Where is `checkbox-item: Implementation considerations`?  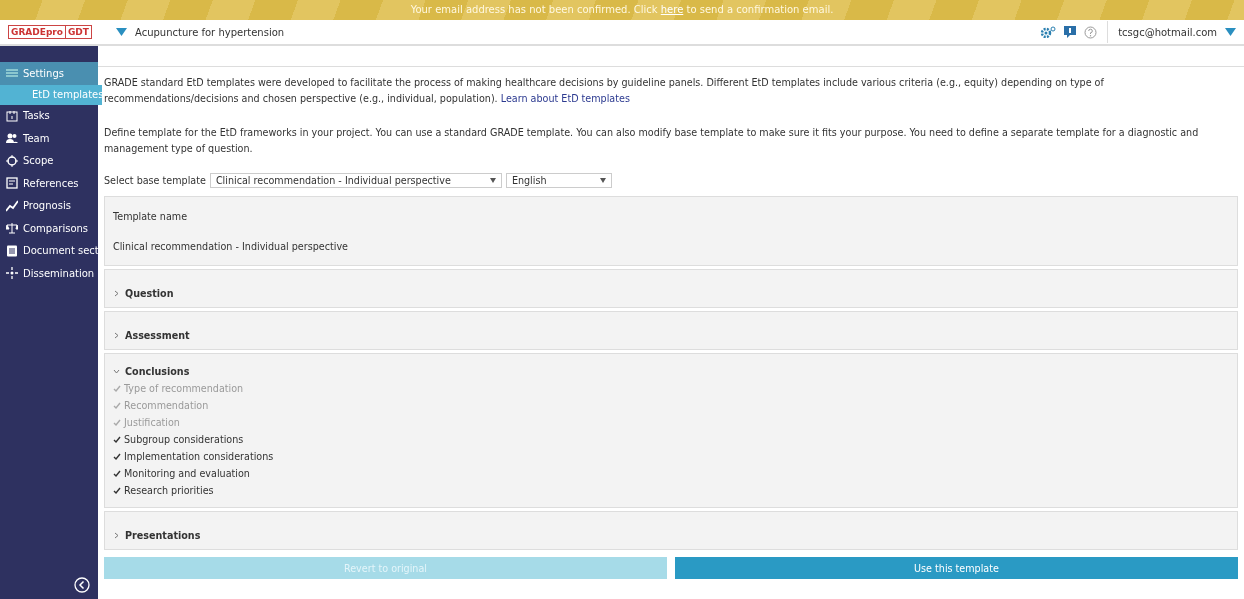 checkbox-item: Implementation considerations is located at coordinates (671, 456).